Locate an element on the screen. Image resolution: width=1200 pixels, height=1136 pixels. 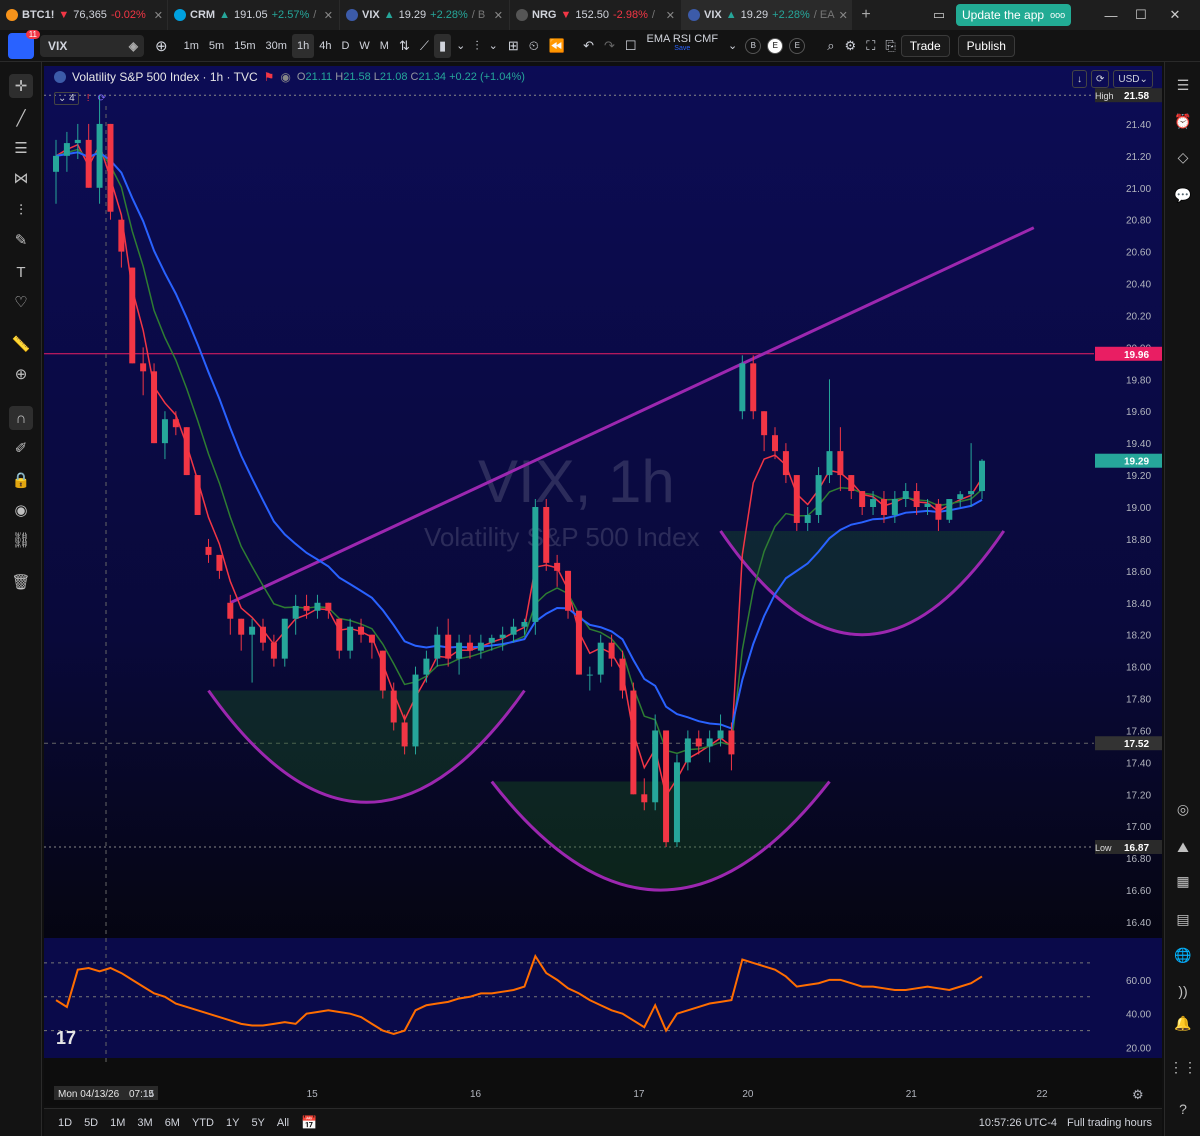
minimize-icon: — is located at coordinates (1111, 15).